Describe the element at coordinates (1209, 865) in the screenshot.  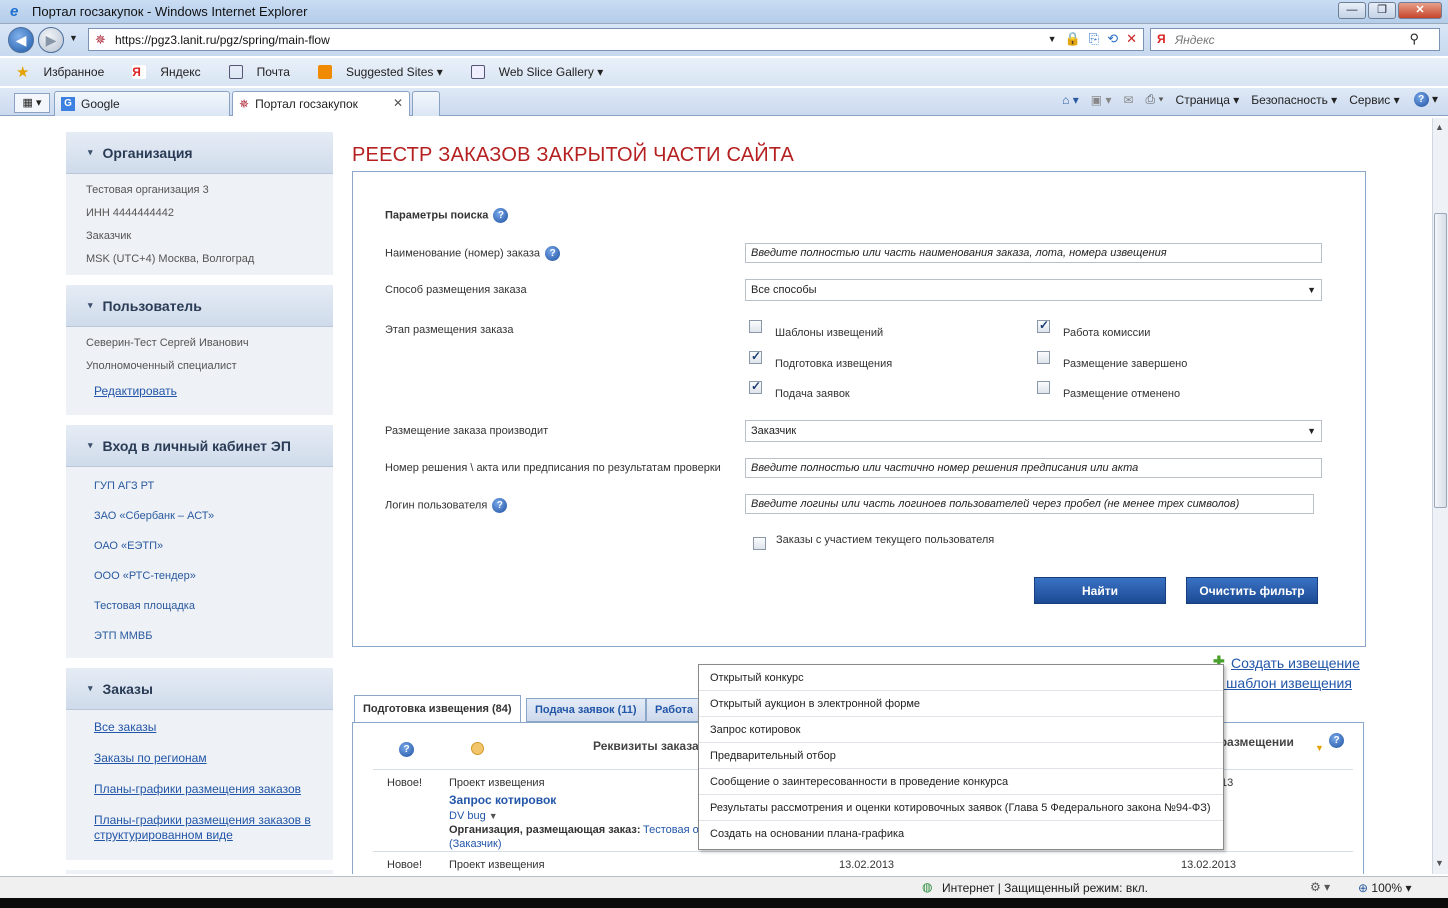
I see `row-date: 13.02.2013` at that location.